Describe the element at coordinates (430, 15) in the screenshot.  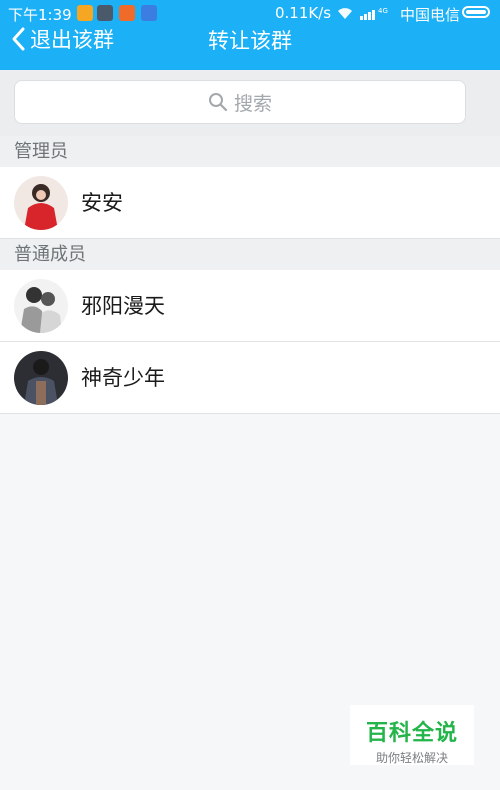
I see `carrier-name: 中国电信` at that location.